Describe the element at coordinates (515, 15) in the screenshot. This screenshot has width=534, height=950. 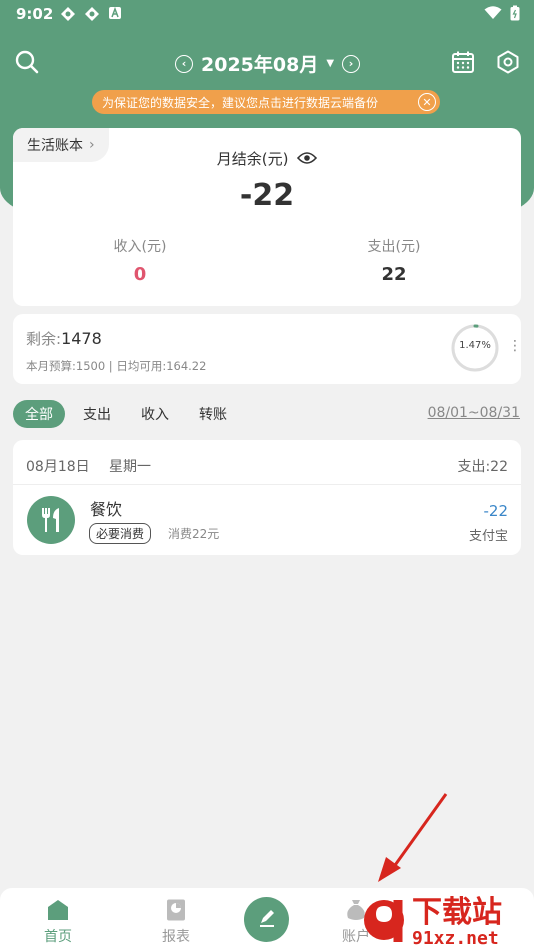
I see `battery-icon` at that location.